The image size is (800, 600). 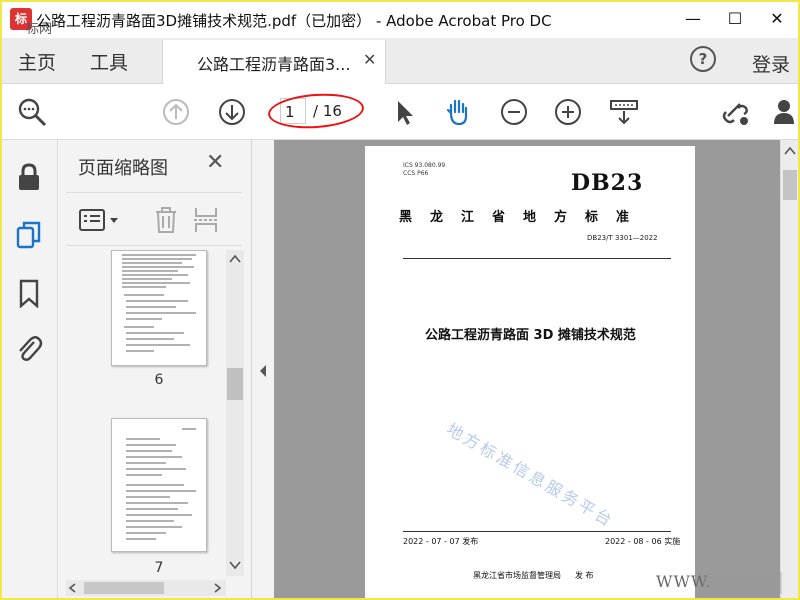 What do you see at coordinates (159, 380) in the screenshot?
I see `thumbnail-label-6: 6` at bounding box center [159, 380].